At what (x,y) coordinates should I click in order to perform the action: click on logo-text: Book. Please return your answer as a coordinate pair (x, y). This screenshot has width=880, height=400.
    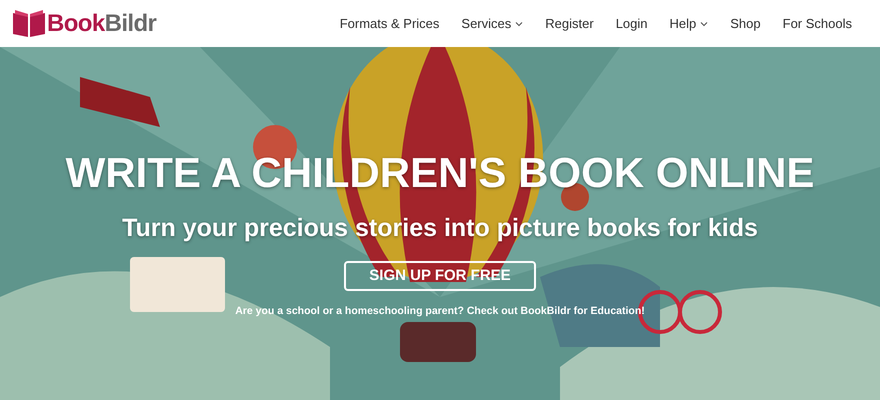
    Looking at the image, I should click on (76, 24).